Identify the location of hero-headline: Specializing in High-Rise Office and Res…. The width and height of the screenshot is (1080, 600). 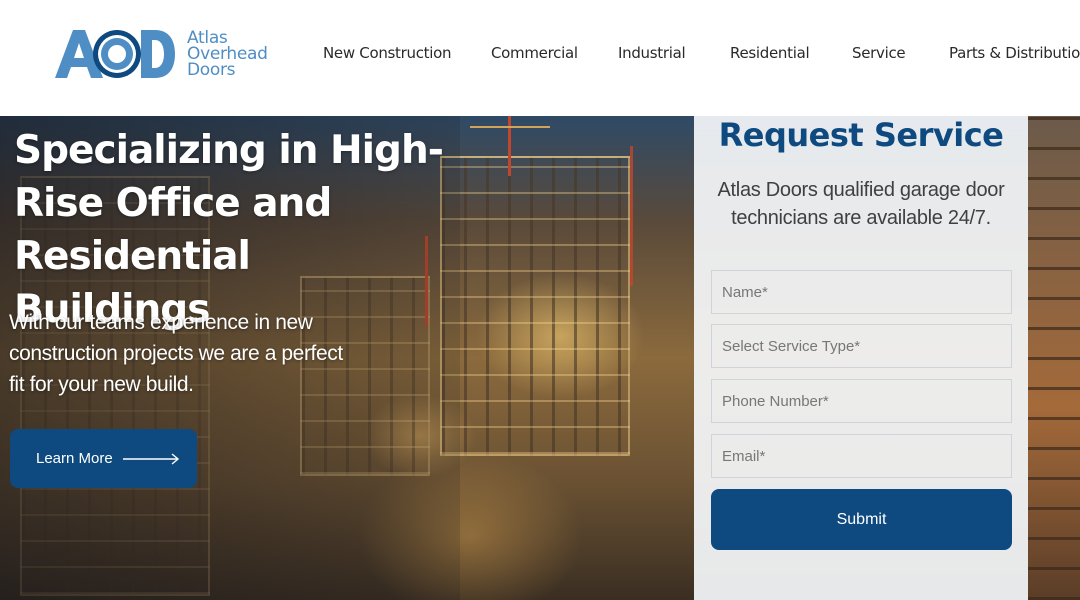
(229, 230).